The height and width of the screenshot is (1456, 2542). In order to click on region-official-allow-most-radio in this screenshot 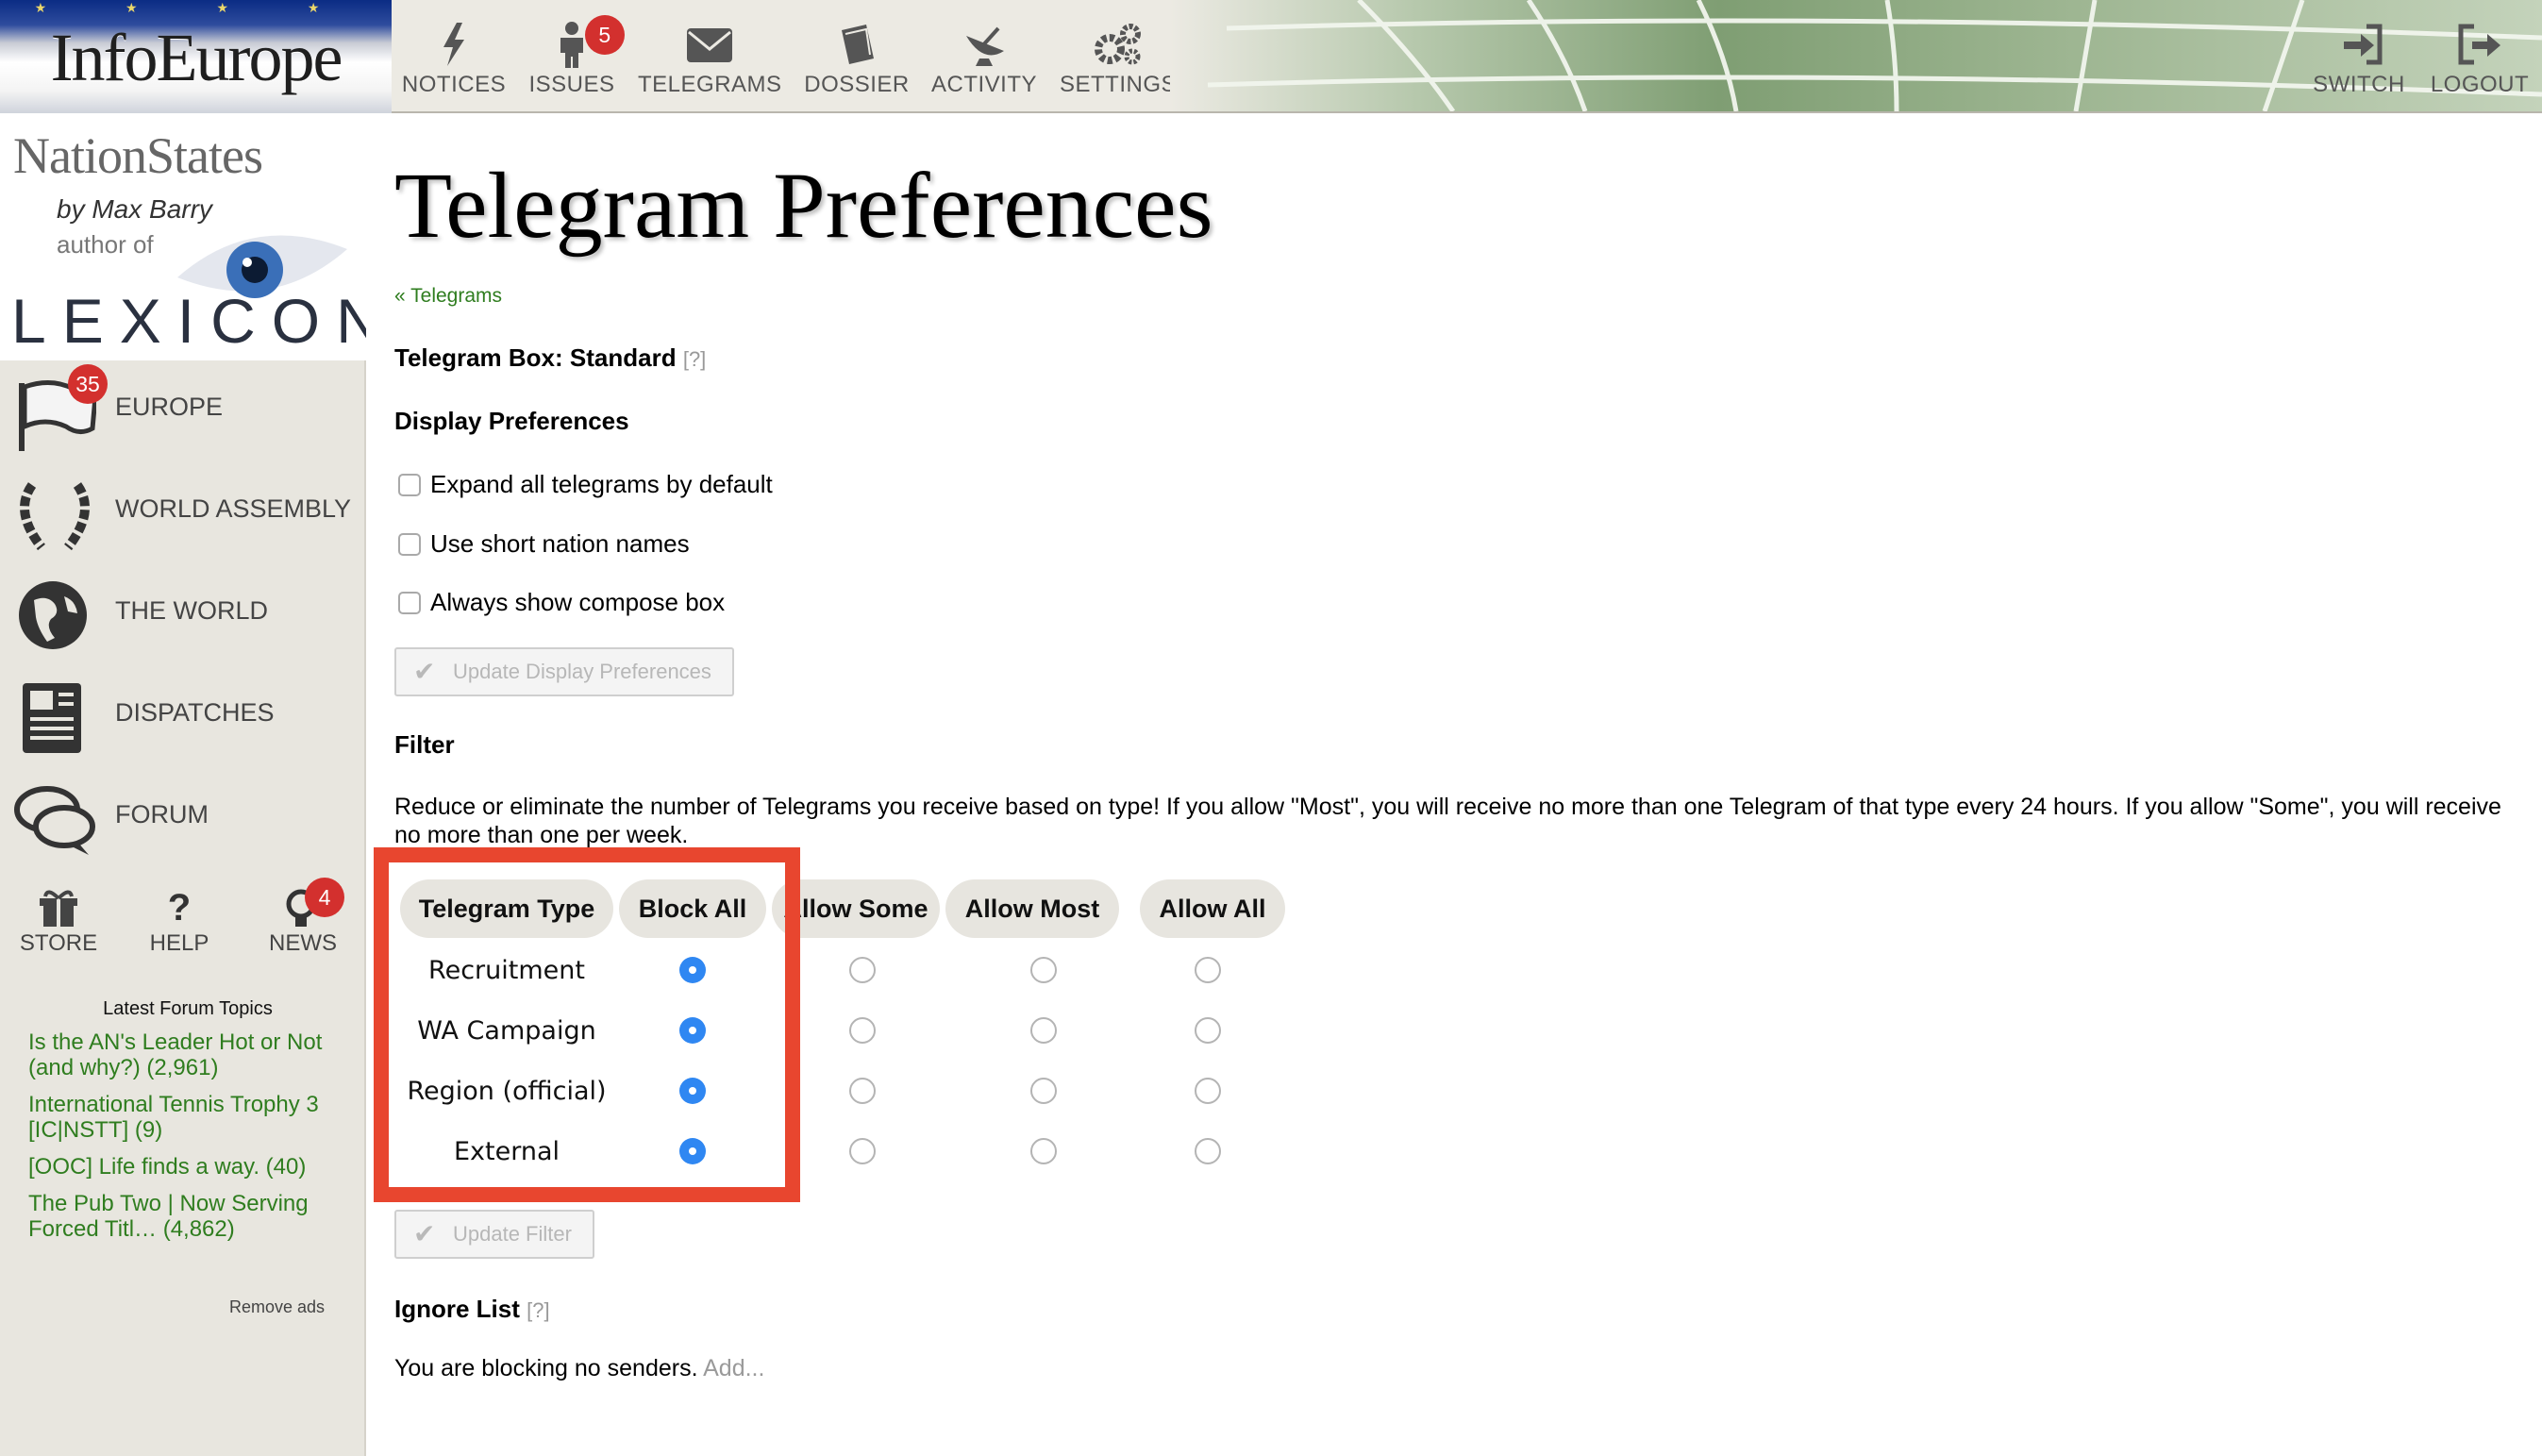, I will do `click(1043, 1091)`.